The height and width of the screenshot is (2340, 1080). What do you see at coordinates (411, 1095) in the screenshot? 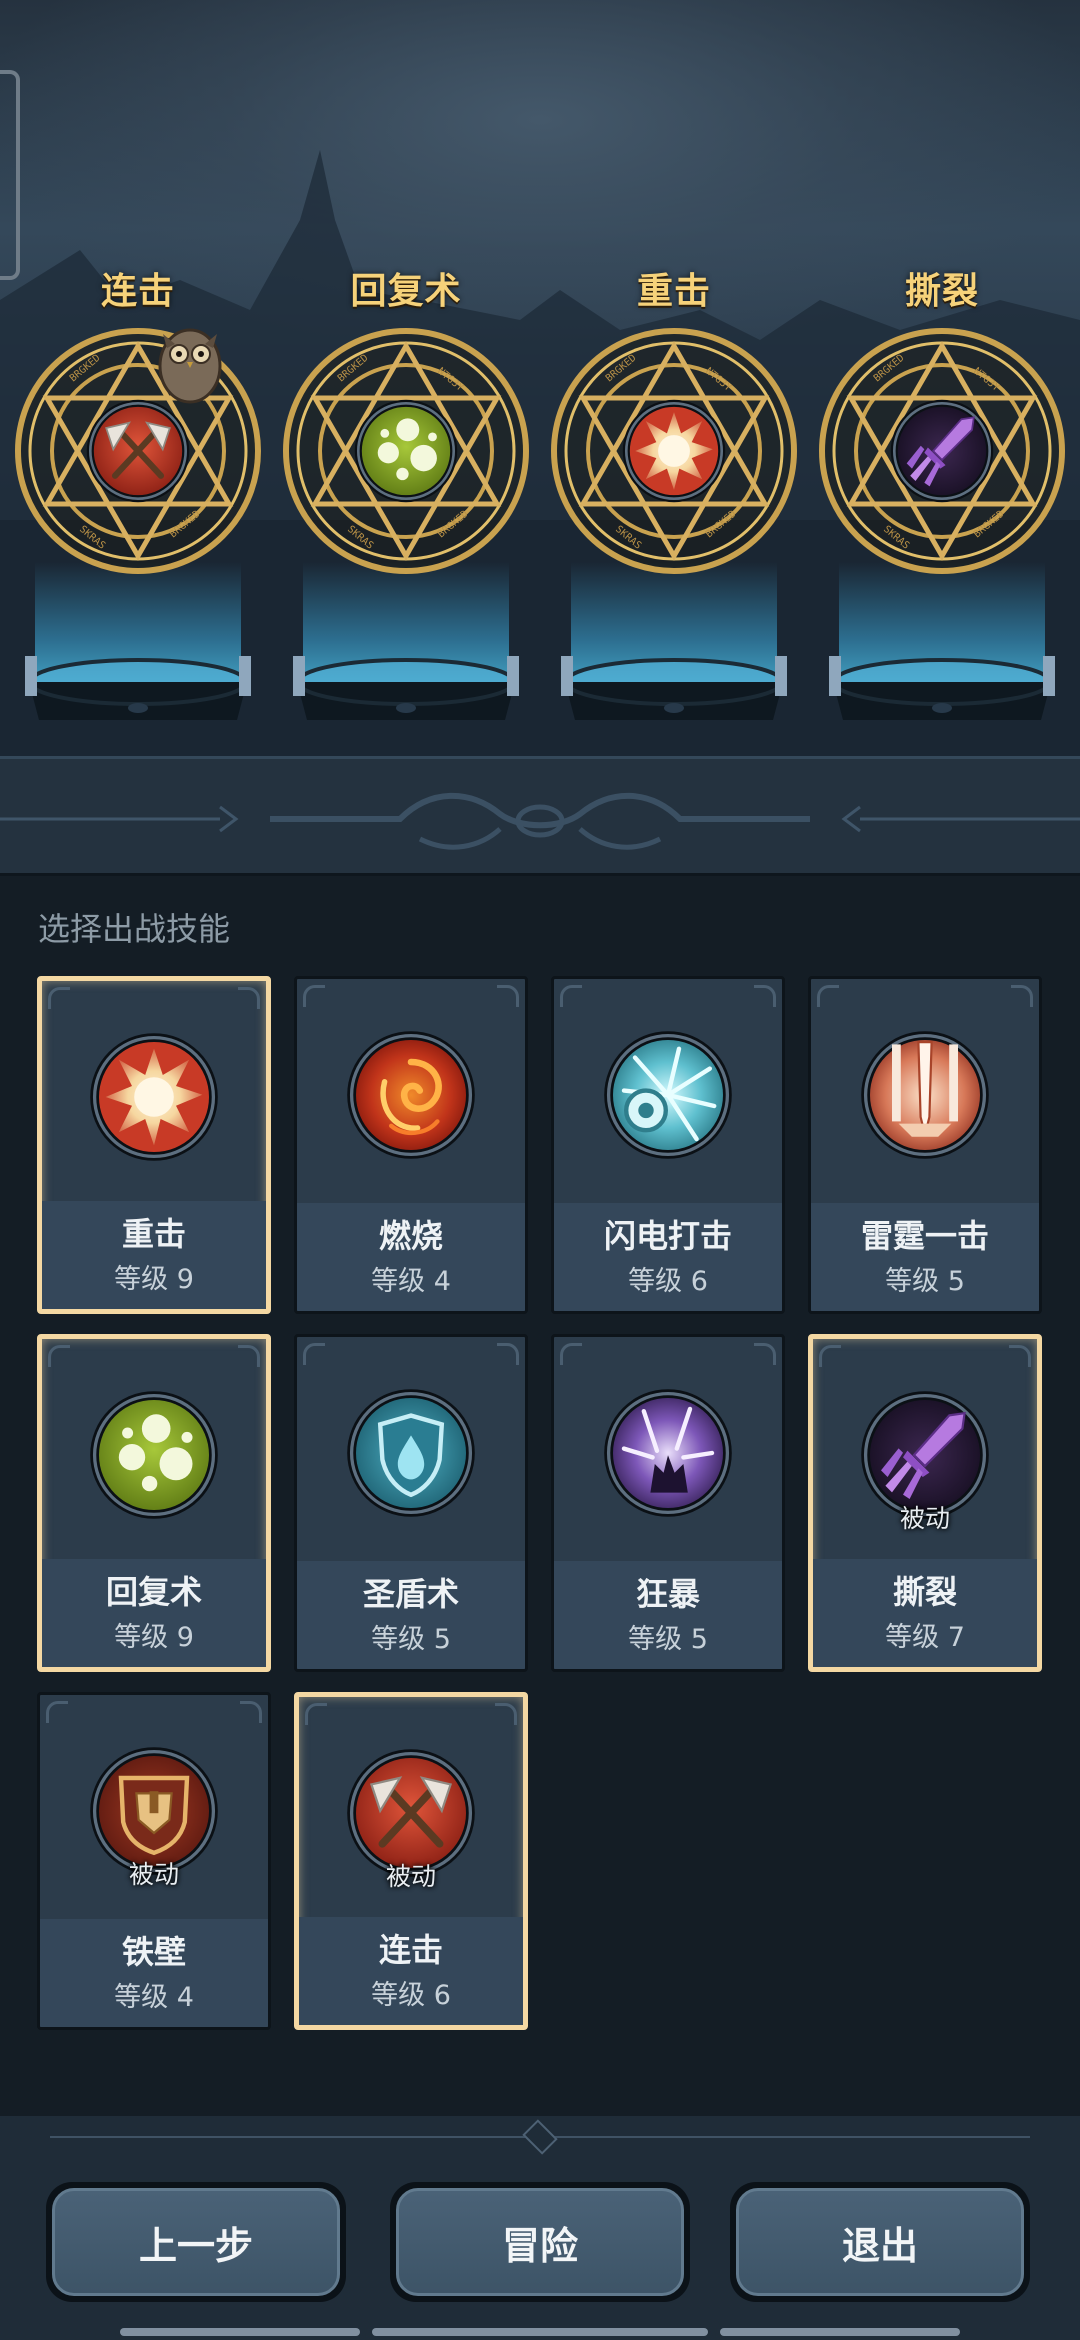
I see `flame-swirl-icon` at bounding box center [411, 1095].